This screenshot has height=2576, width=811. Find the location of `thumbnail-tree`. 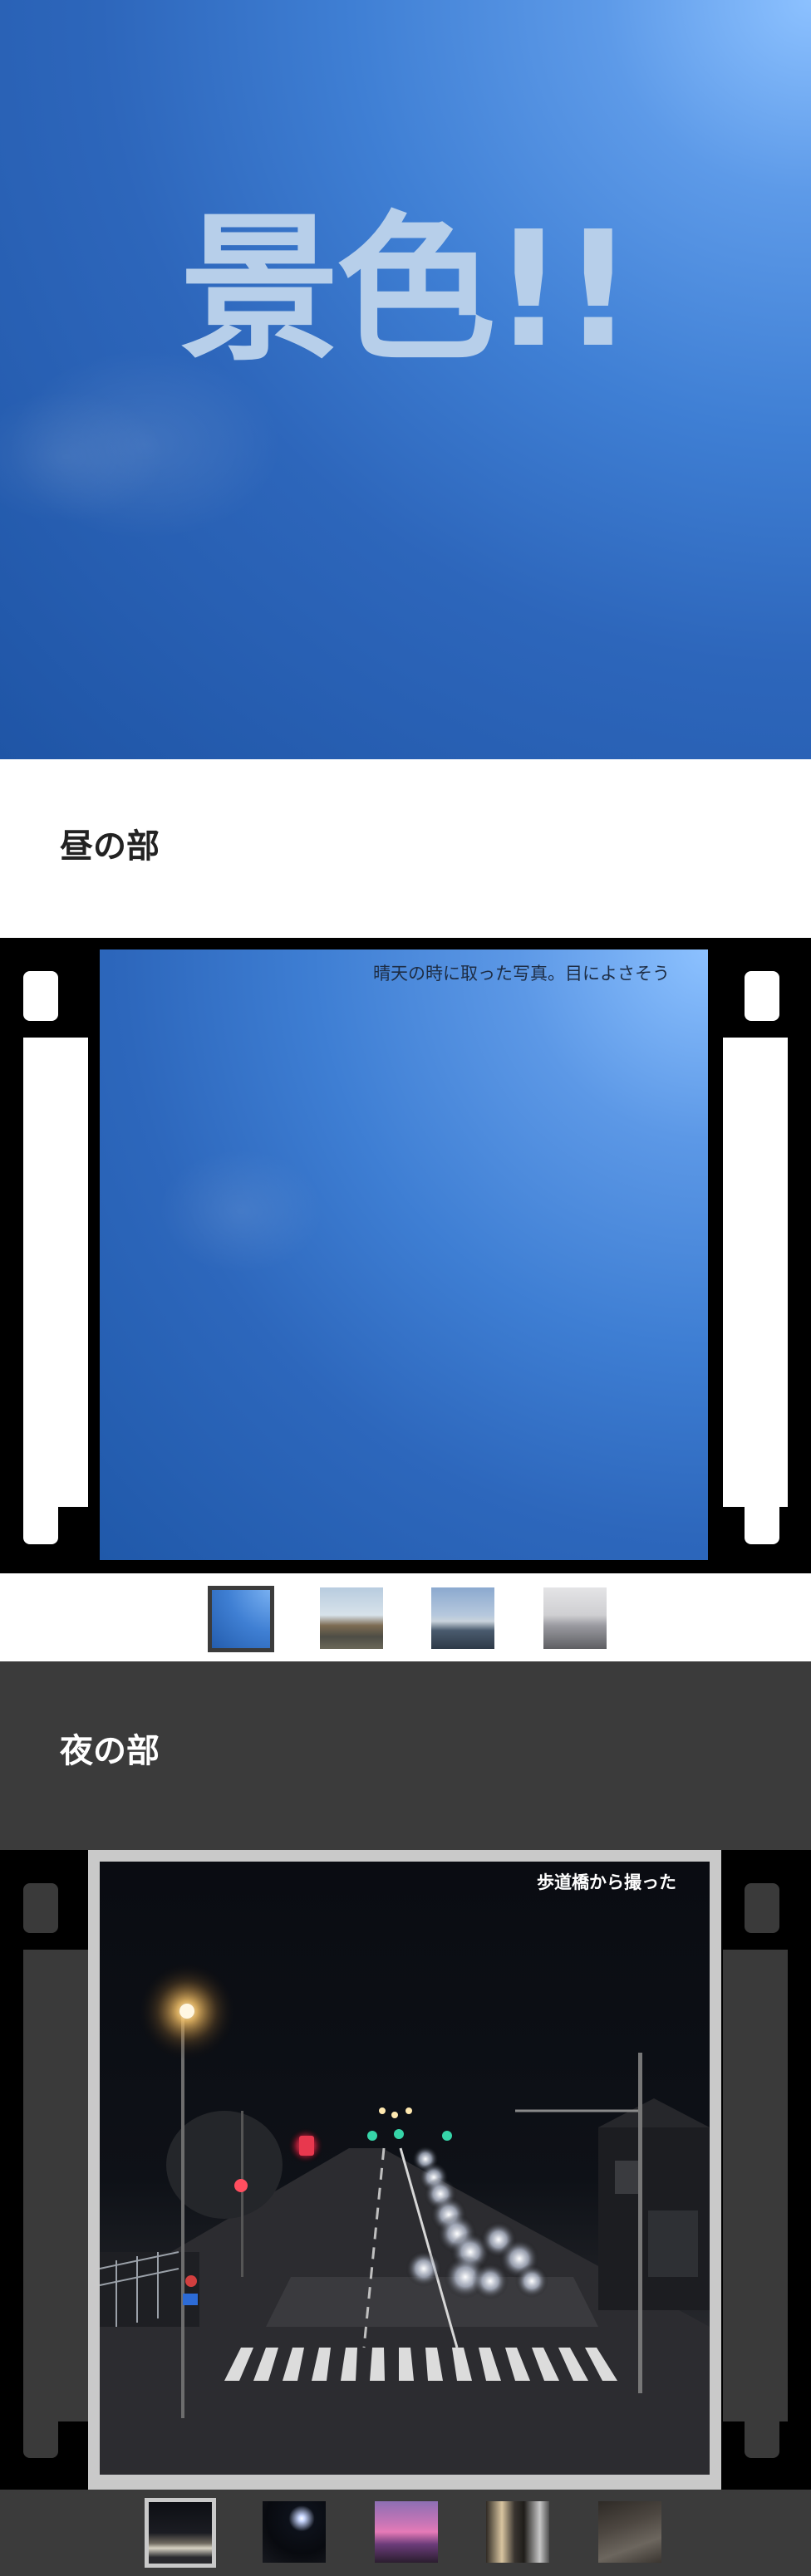

thumbnail-tree is located at coordinates (629, 2532).